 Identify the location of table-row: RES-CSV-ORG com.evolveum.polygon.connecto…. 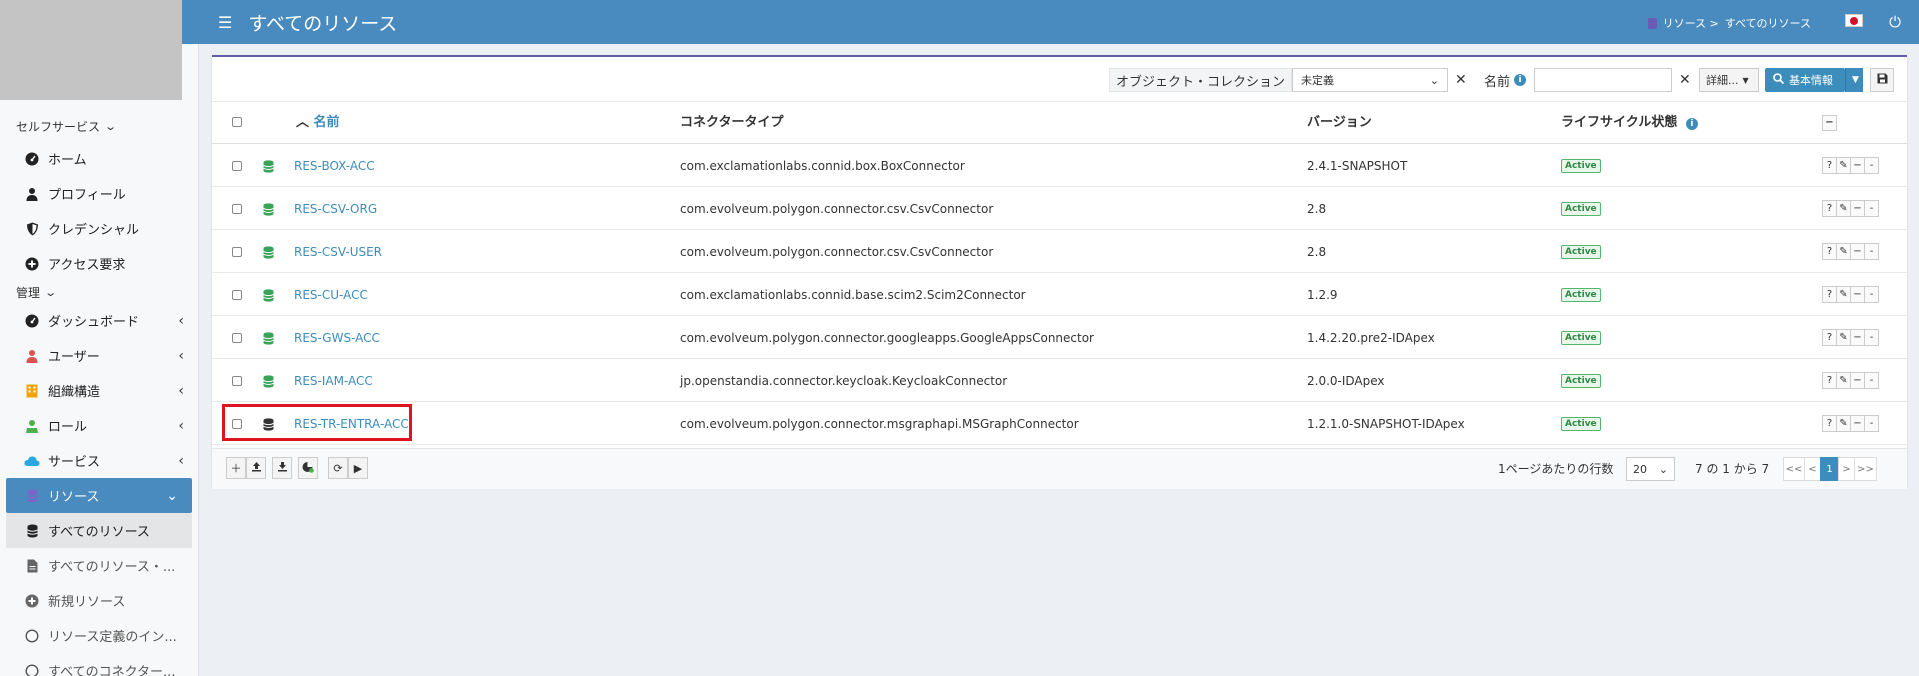
(1059, 208).